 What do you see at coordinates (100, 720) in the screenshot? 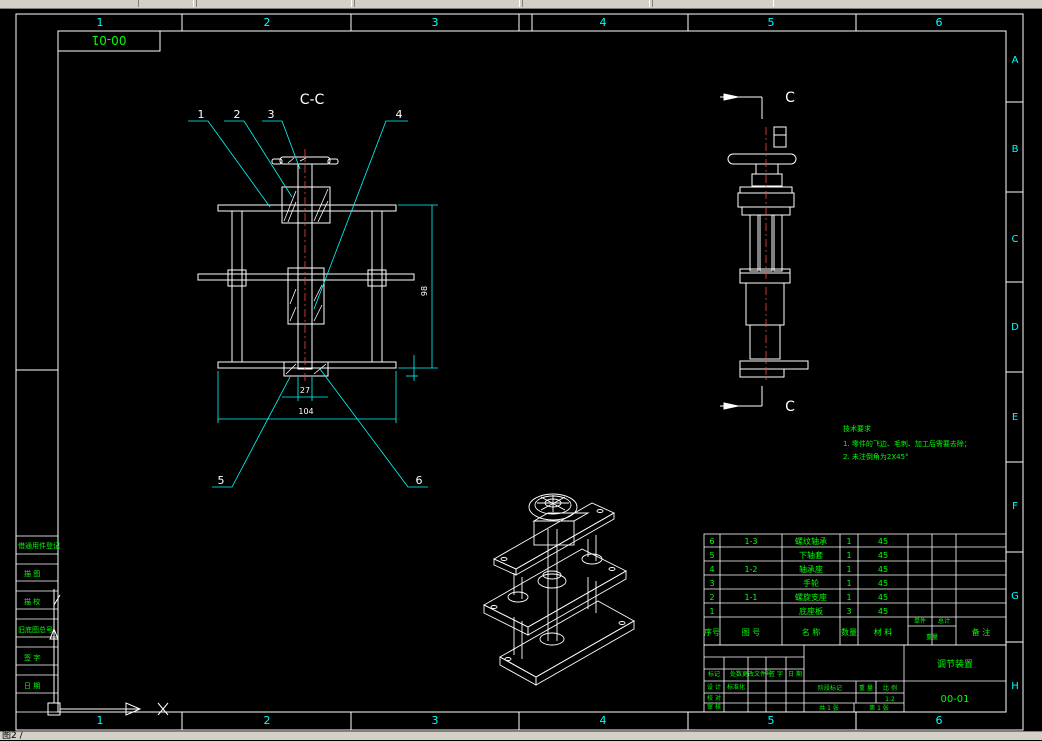
I see `zone-col-1-bottom: 1` at bounding box center [100, 720].